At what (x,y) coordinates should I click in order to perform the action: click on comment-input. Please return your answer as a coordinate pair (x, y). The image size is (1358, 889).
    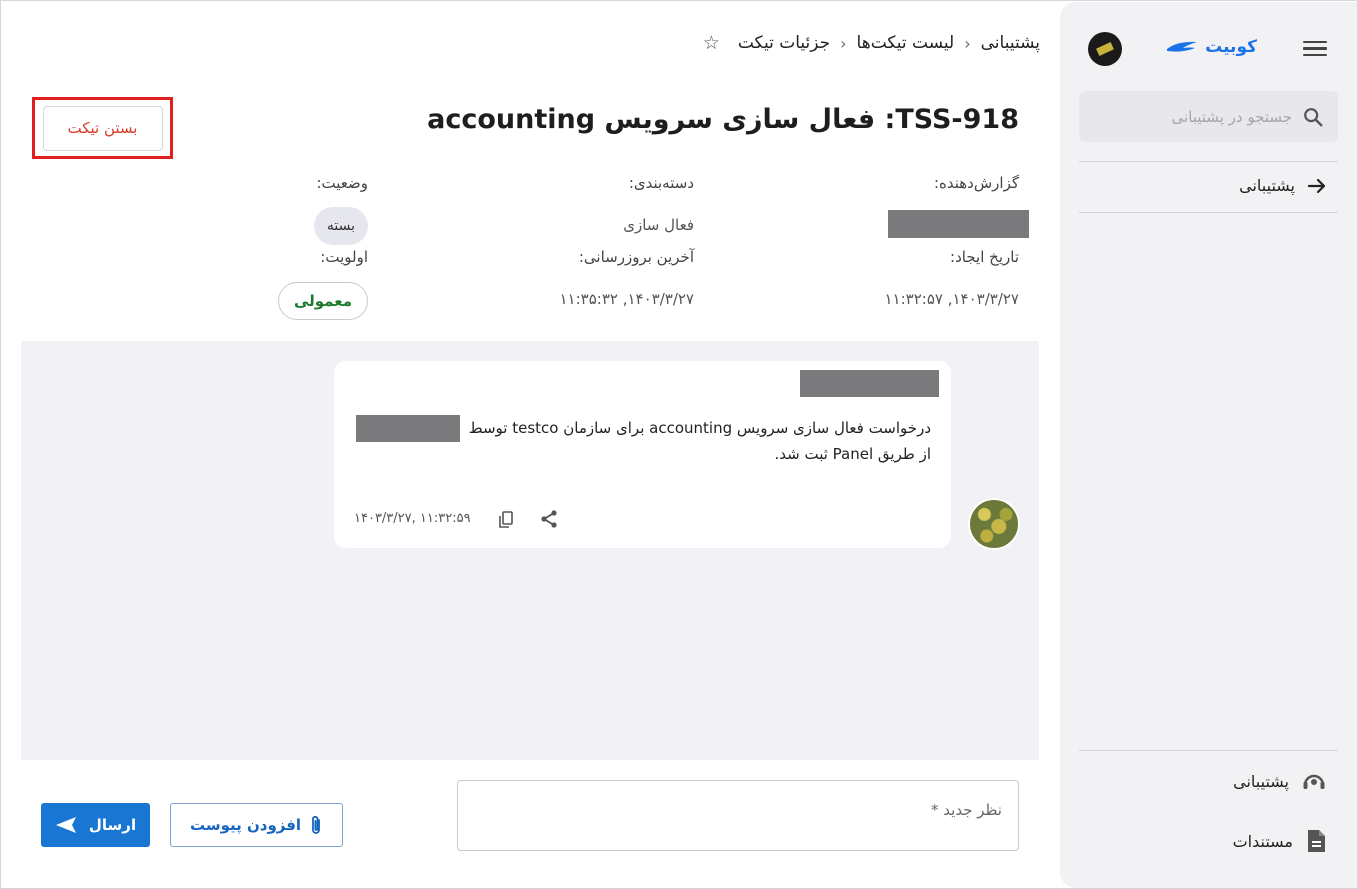
    Looking at the image, I should click on (738, 815).